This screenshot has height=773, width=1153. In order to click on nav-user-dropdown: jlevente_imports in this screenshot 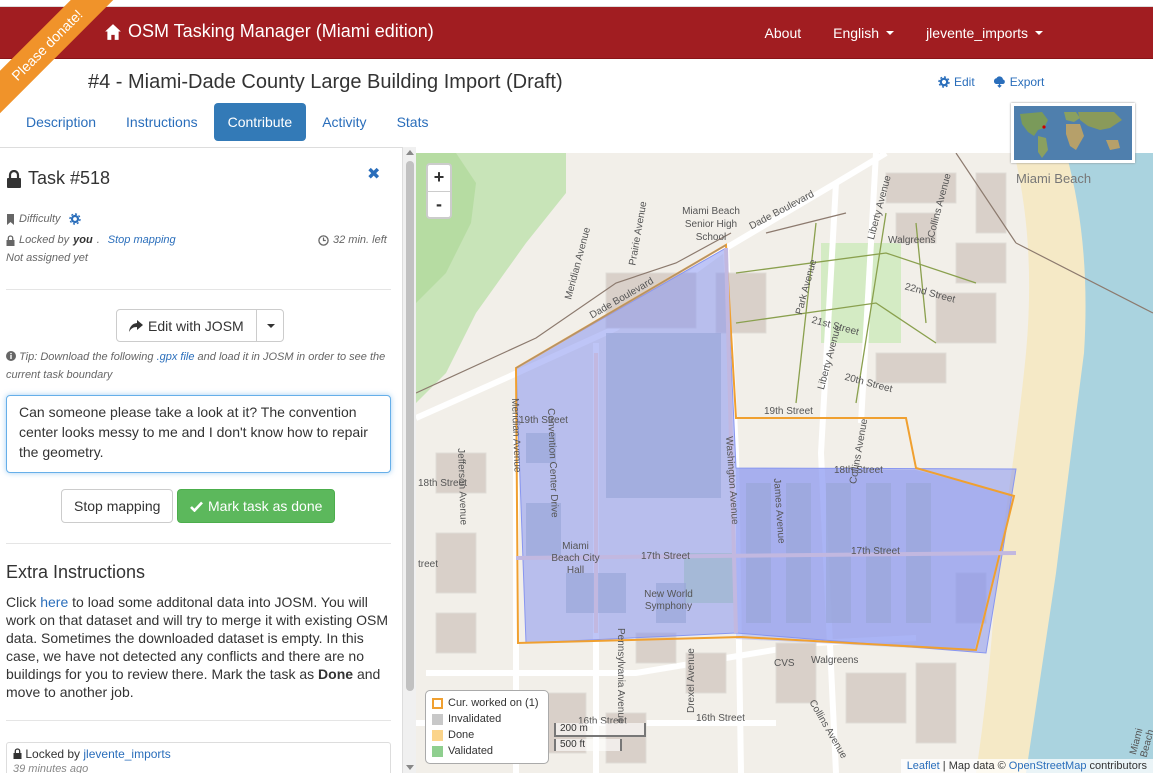, I will do `click(1031, 33)`.